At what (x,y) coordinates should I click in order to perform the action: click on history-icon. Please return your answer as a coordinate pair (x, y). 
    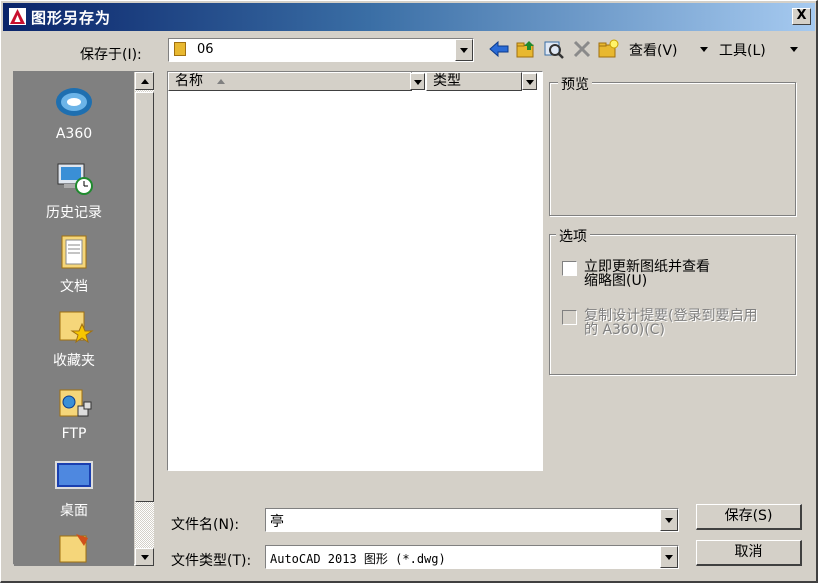
    Looking at the image, I should click on (74, 178).